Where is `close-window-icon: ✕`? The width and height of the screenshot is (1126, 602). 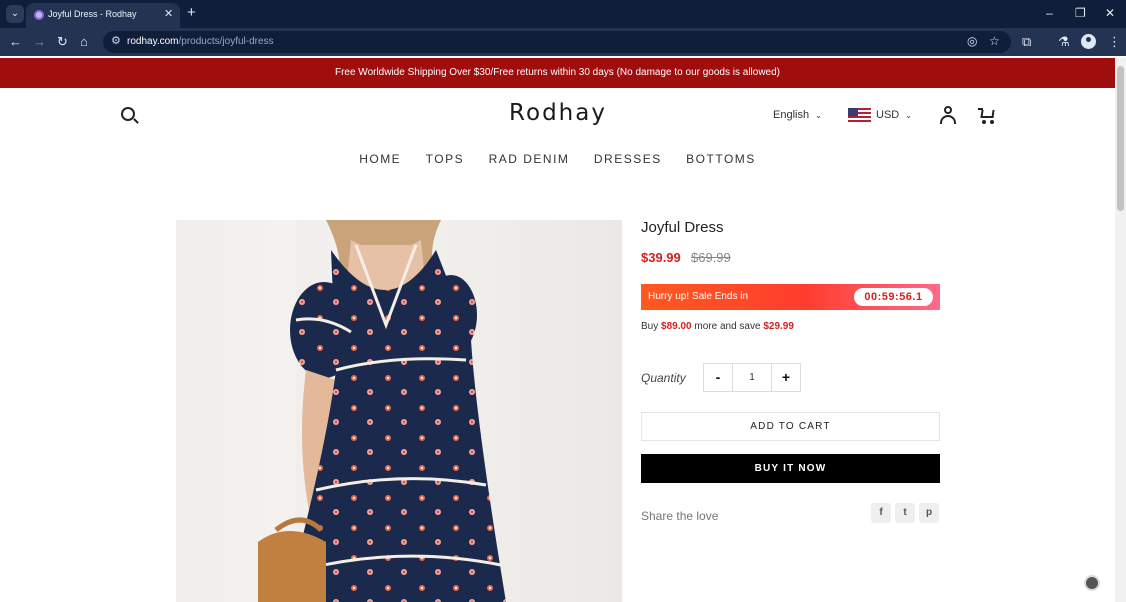 close-window-icon: ✕ is located at coordinates (1110, 13).